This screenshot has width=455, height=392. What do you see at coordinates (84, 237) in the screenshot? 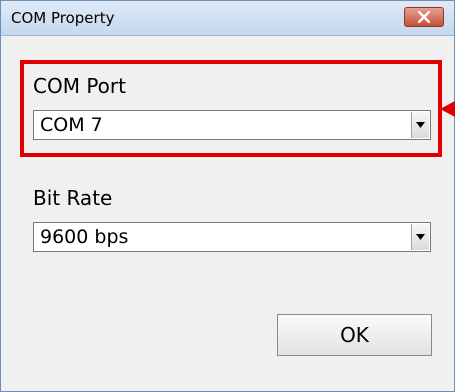
I see `bit-rate-value: 9600 bps` at bounding box center [84, 237].